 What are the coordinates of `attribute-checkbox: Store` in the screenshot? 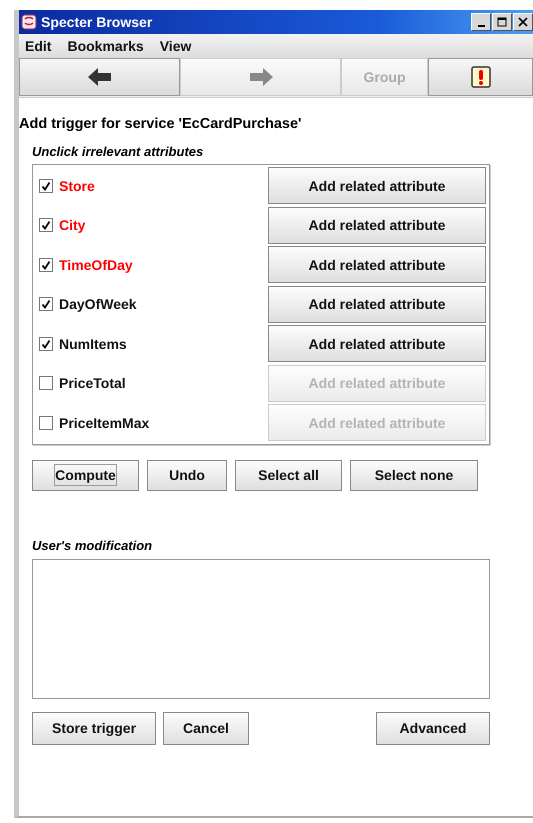 It's located at (150, 186).